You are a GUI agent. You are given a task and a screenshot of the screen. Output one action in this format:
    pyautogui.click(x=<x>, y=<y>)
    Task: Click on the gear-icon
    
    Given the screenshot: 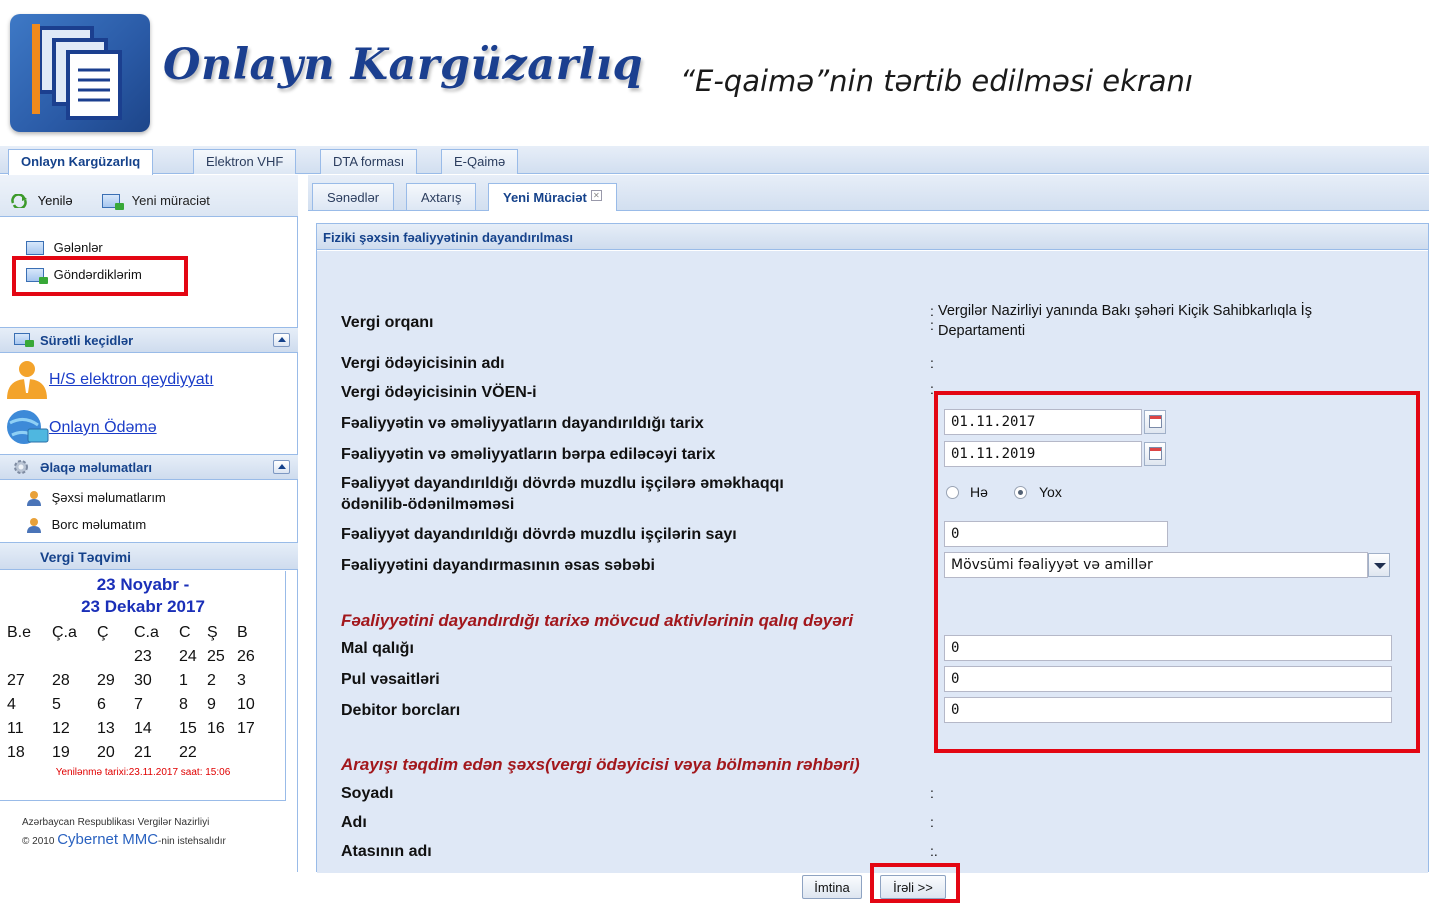 What is the action you would take?
    pyautogui.click(x=21, y=468)
    